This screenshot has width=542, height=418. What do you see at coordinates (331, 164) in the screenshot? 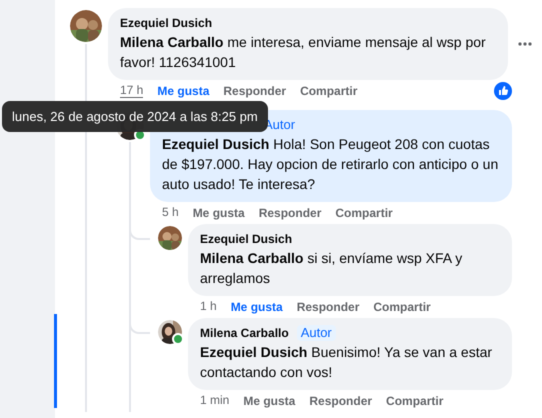
I see `comment-text: Ezequiel Dusich Hola! Son Peugeot 208 con cuotas de $197.000. Hay opcion de retirarlo con anticipo o un auto usado! Te interesa?` at bounding box center [331, 164].